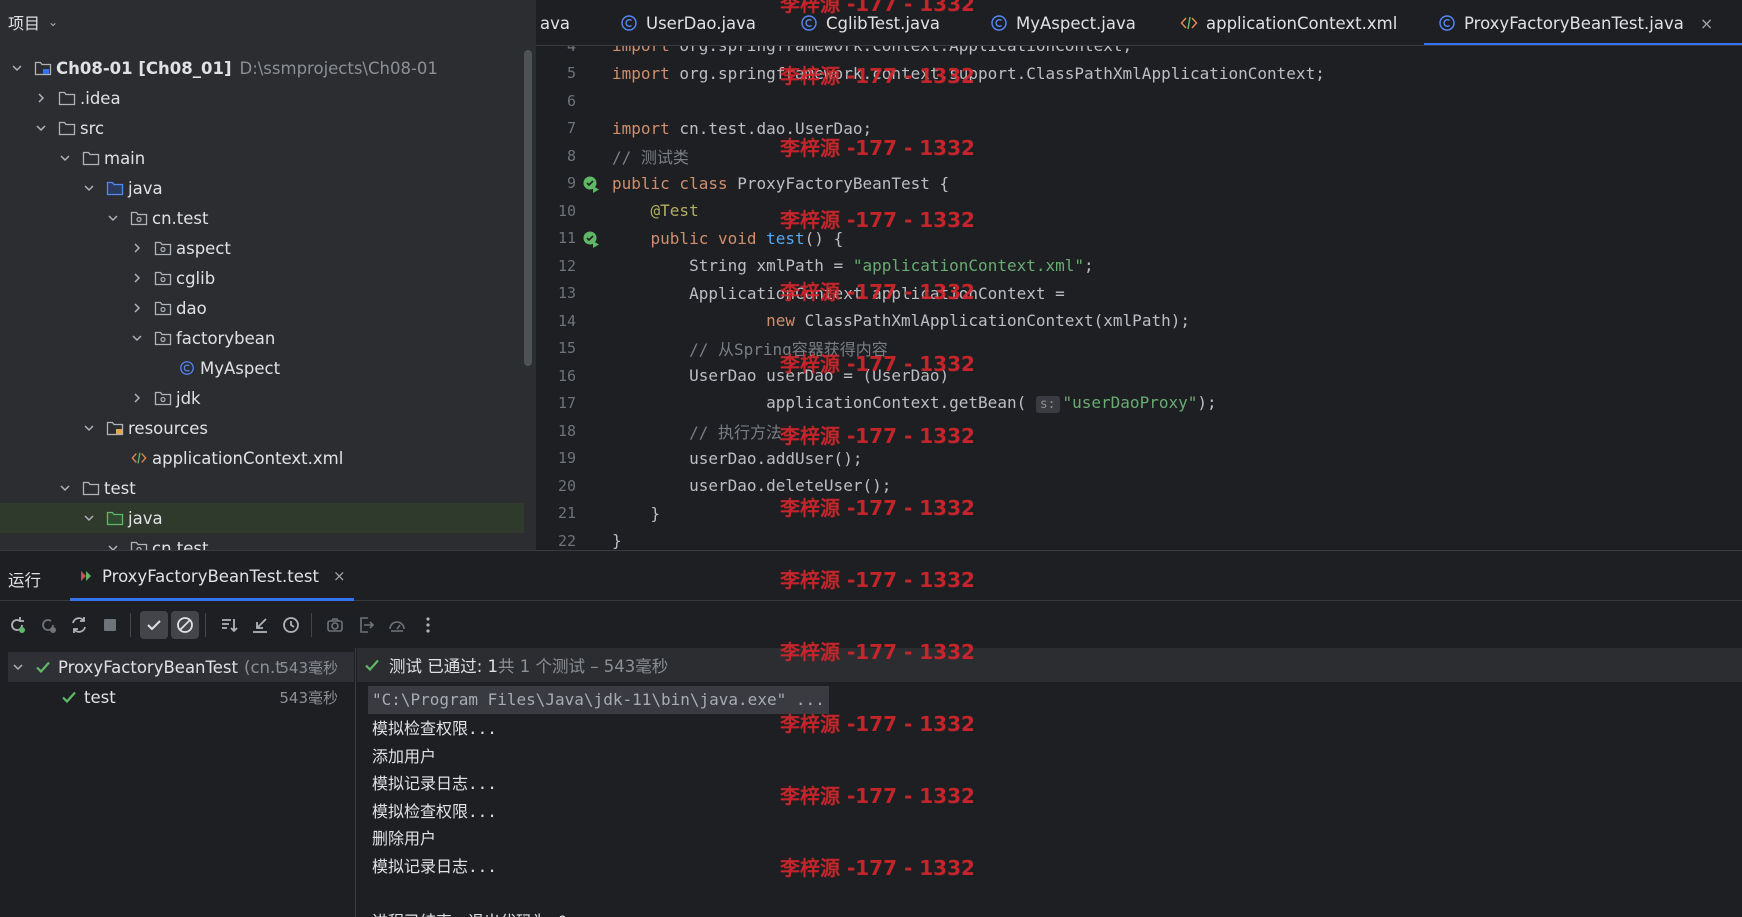  I want to click on code-line: 8 // 测试类, so click(1139, 156).